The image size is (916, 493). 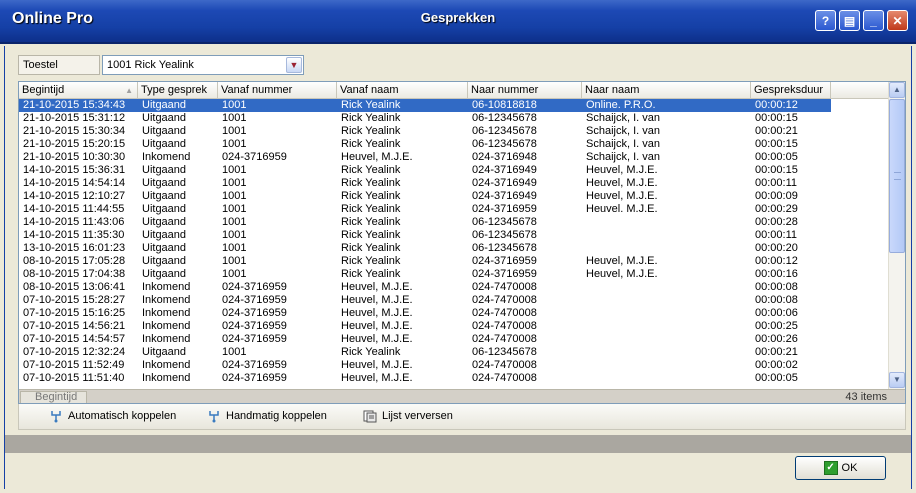 I want to click on column-header-gespreksduur: Gespreksduur, so click(x=791, y=90).